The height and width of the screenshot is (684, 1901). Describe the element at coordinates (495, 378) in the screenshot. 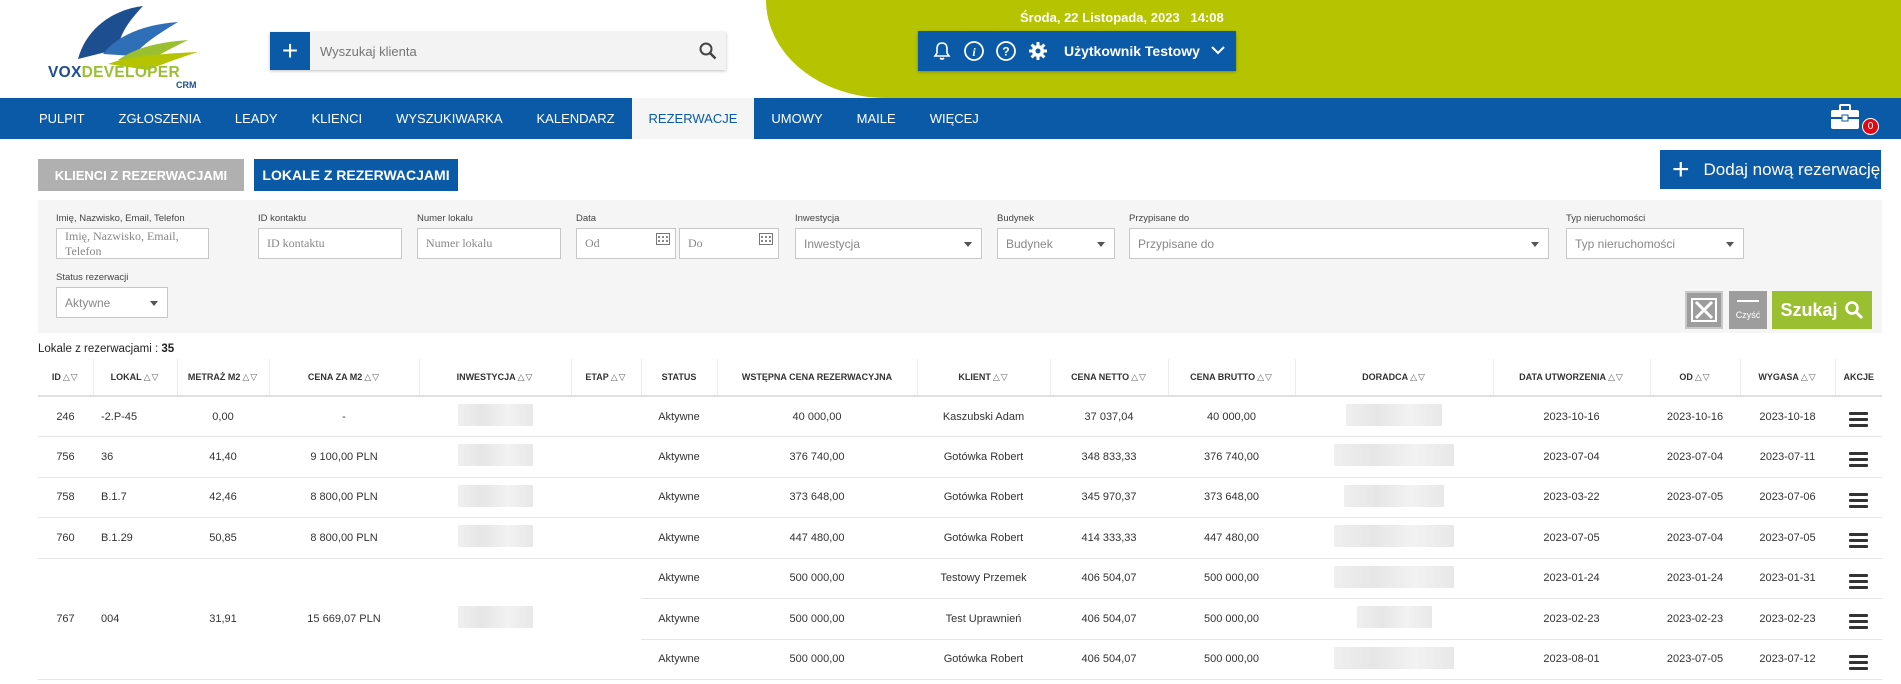

I see `th-investment: INWESTYCJA △▽` at that location.